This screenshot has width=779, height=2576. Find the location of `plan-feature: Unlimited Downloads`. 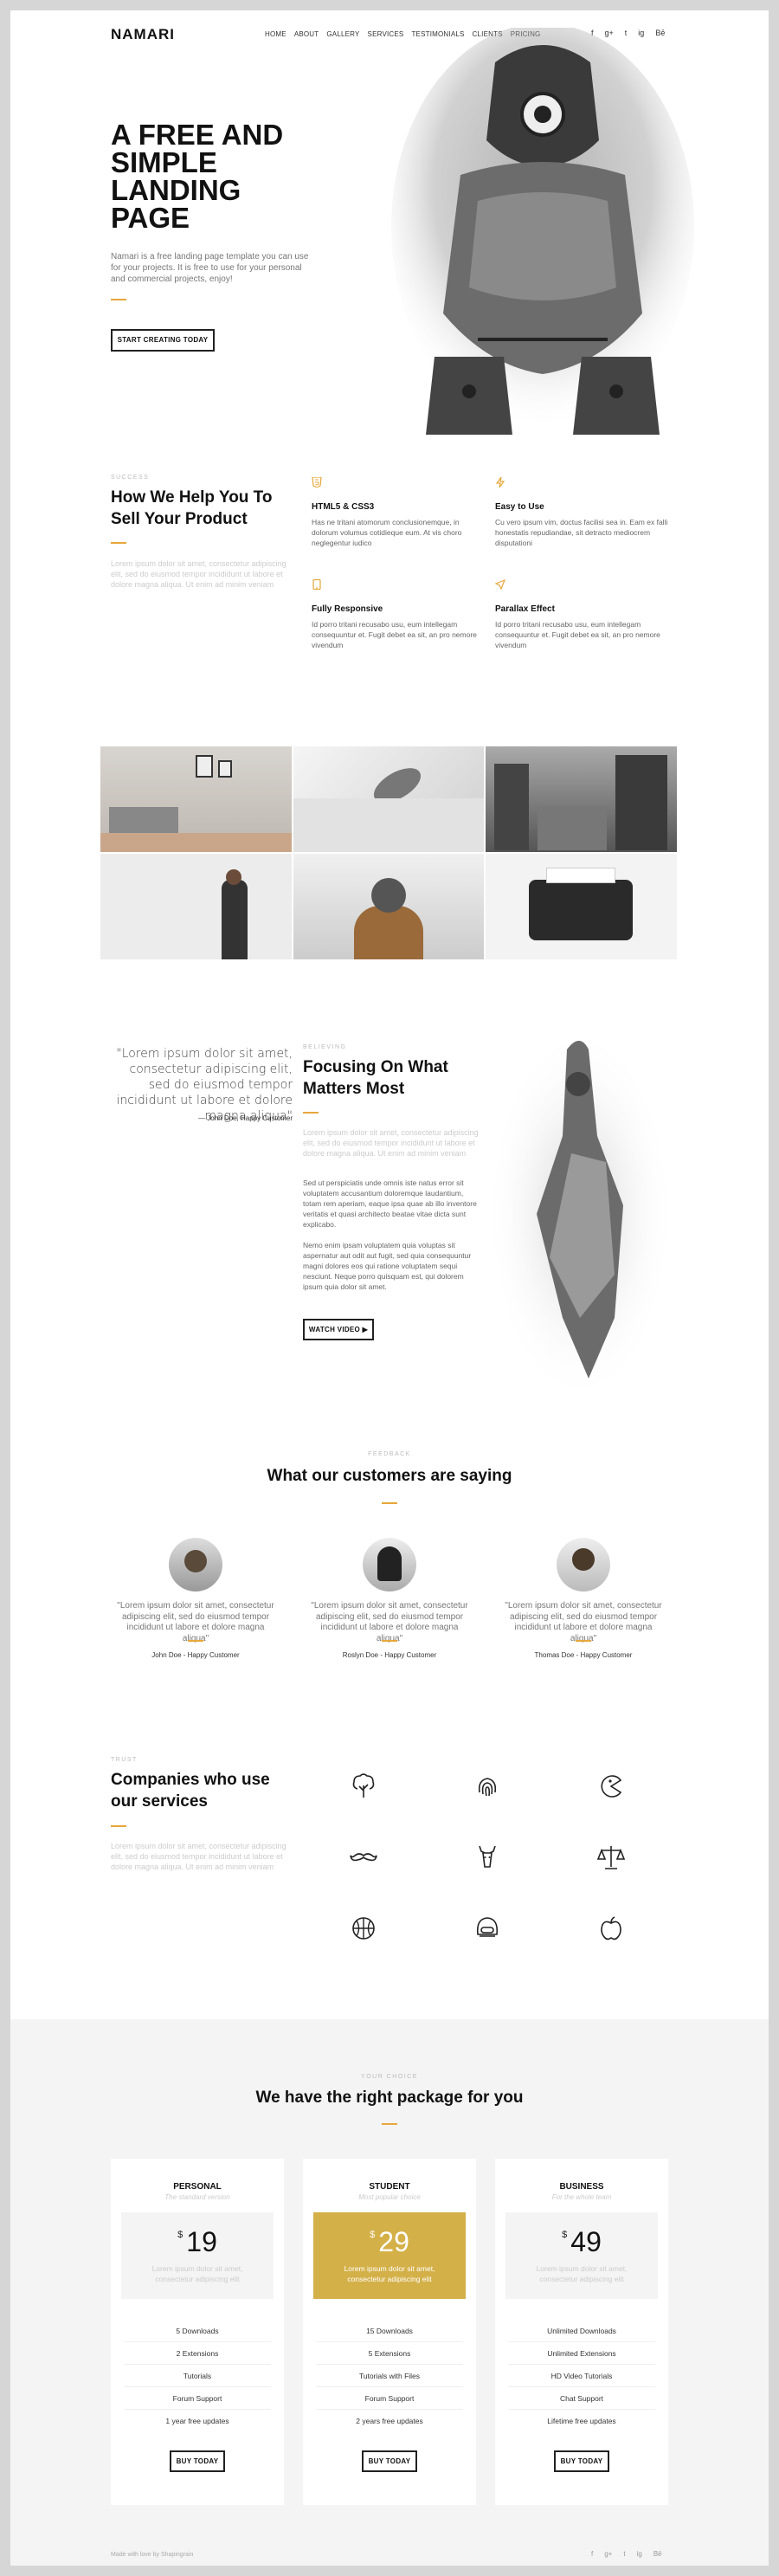

plan-feature: Unlimited Downloads is located at coordinates (581, 2331).